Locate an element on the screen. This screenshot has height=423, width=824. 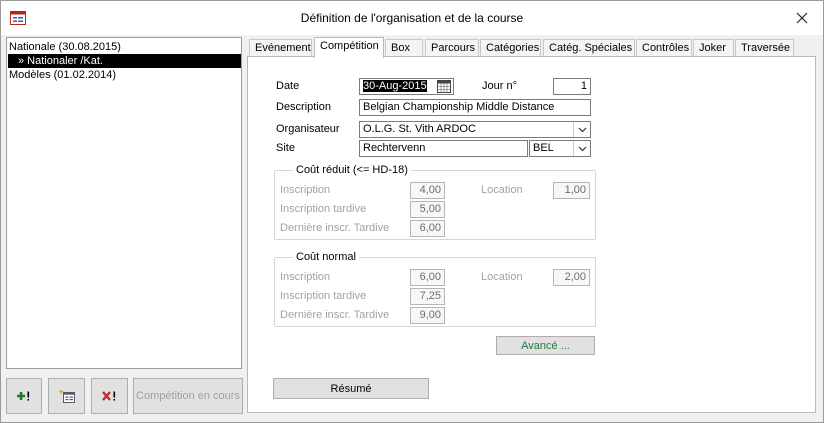
normal-last-late-label: Dernière inscr. Tardive is located at coordinates (335, 315).